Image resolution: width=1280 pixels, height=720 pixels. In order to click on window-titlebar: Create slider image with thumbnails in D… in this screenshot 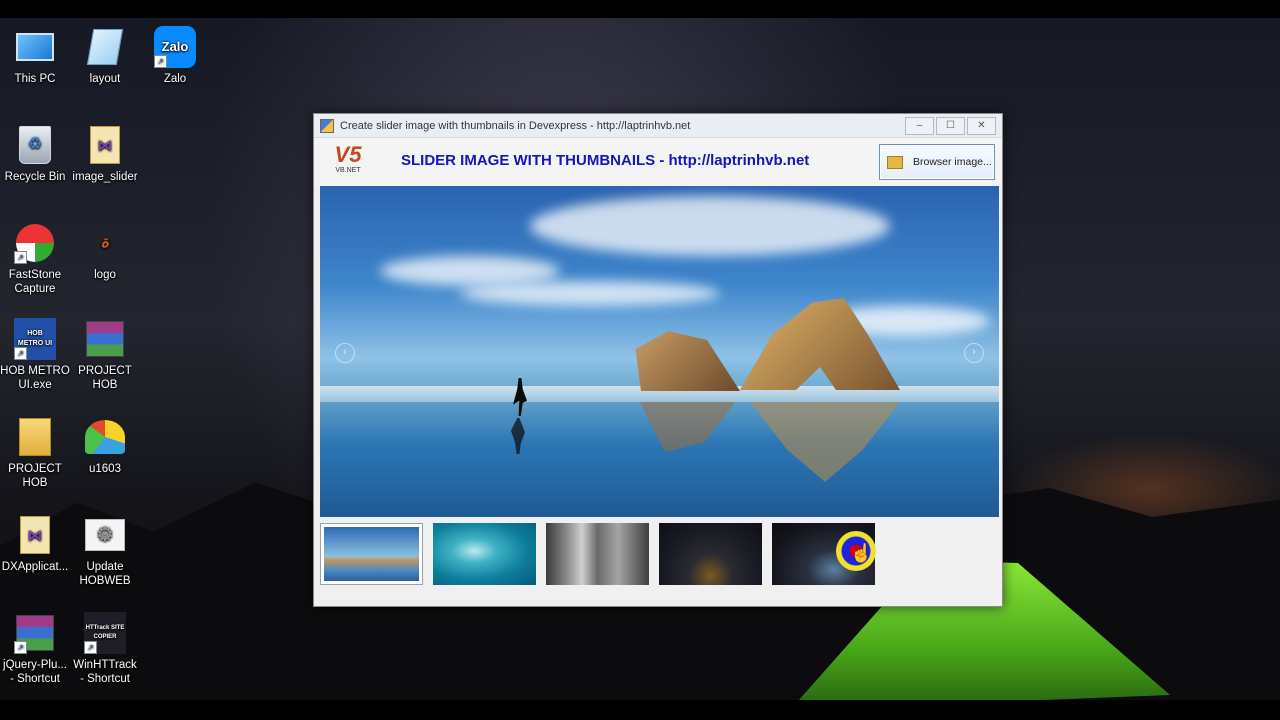, I will do `click(658, 126)`.